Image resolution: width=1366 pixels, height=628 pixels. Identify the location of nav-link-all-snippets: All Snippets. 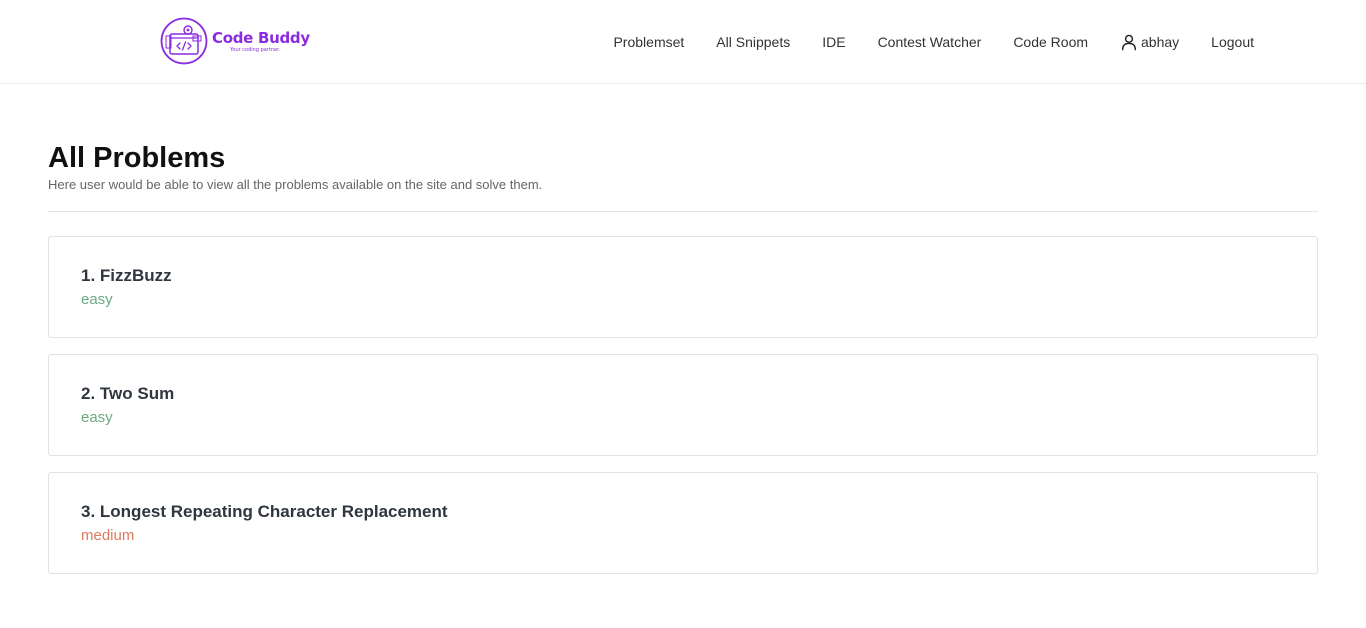
(753, 42).